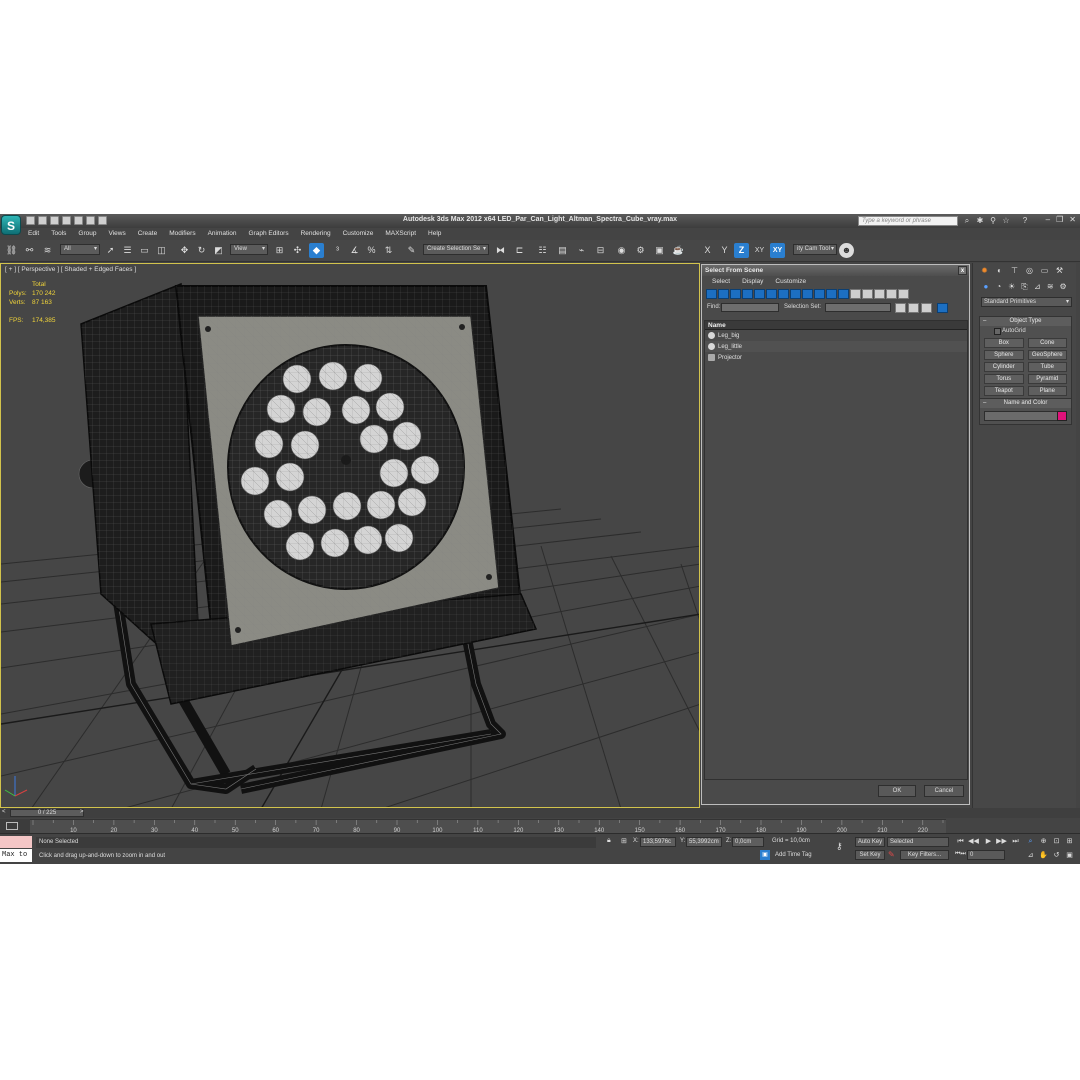  What do you see at coordinates (201, 250) in the screenshot?
I see `rotate-icon: ↻` at bounding box center [201, 250].